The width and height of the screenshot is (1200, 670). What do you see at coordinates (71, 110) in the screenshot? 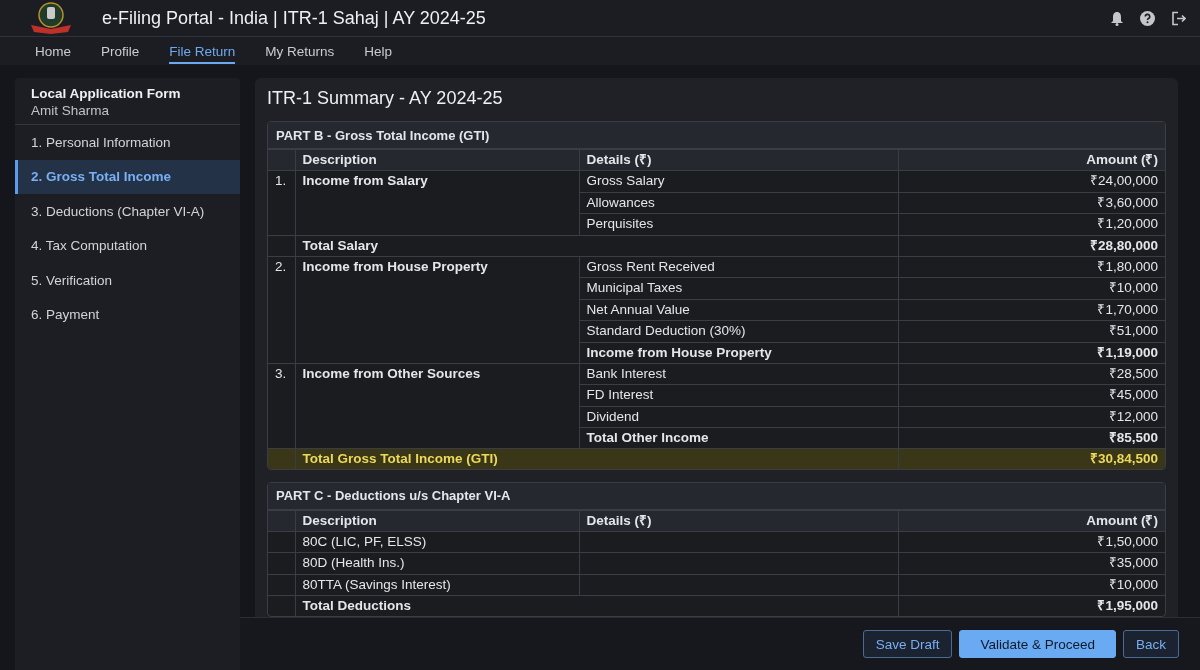
I see `user-name: Amit Sharma` at bounding box center [71, 110].